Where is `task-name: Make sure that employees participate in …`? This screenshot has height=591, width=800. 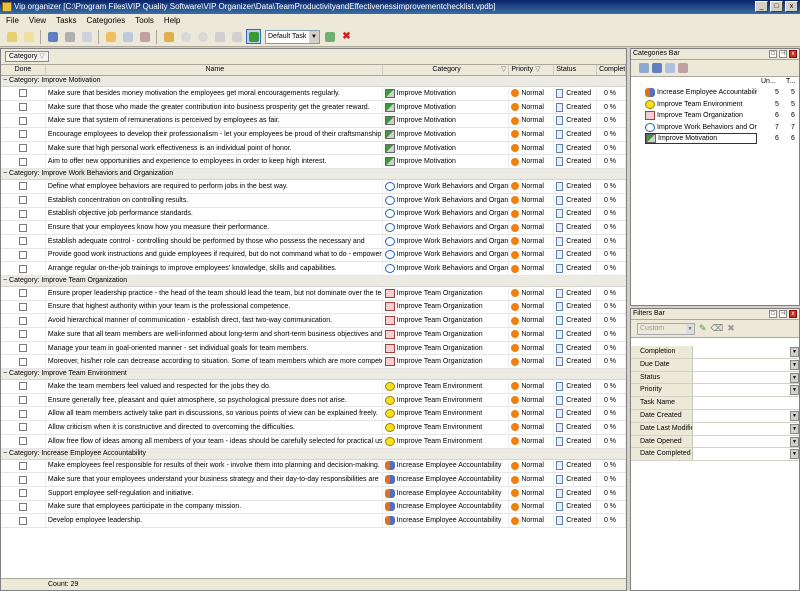
task-name: Make sure that employees participate in … is located at coordinates (214, 507).